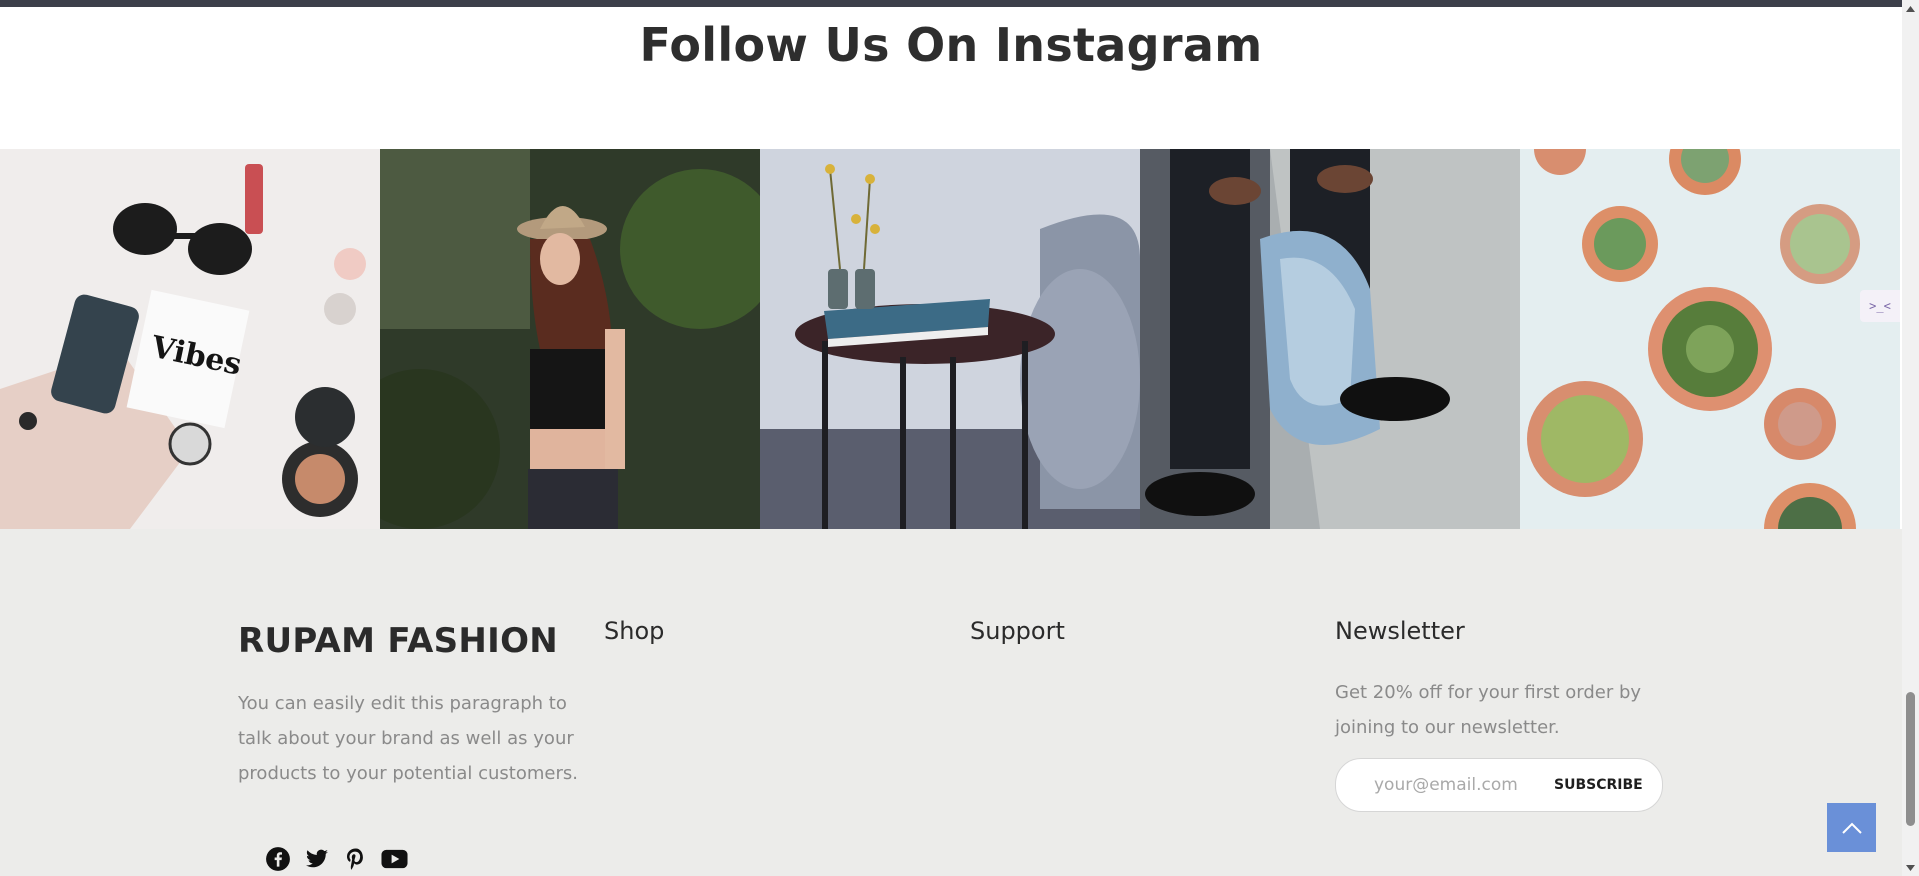 The height and width of the screenshot is (876, 1919). Describe the element at coordinates (1017, 631) in the screenshot. I see `support-column-title: Support` at that location.